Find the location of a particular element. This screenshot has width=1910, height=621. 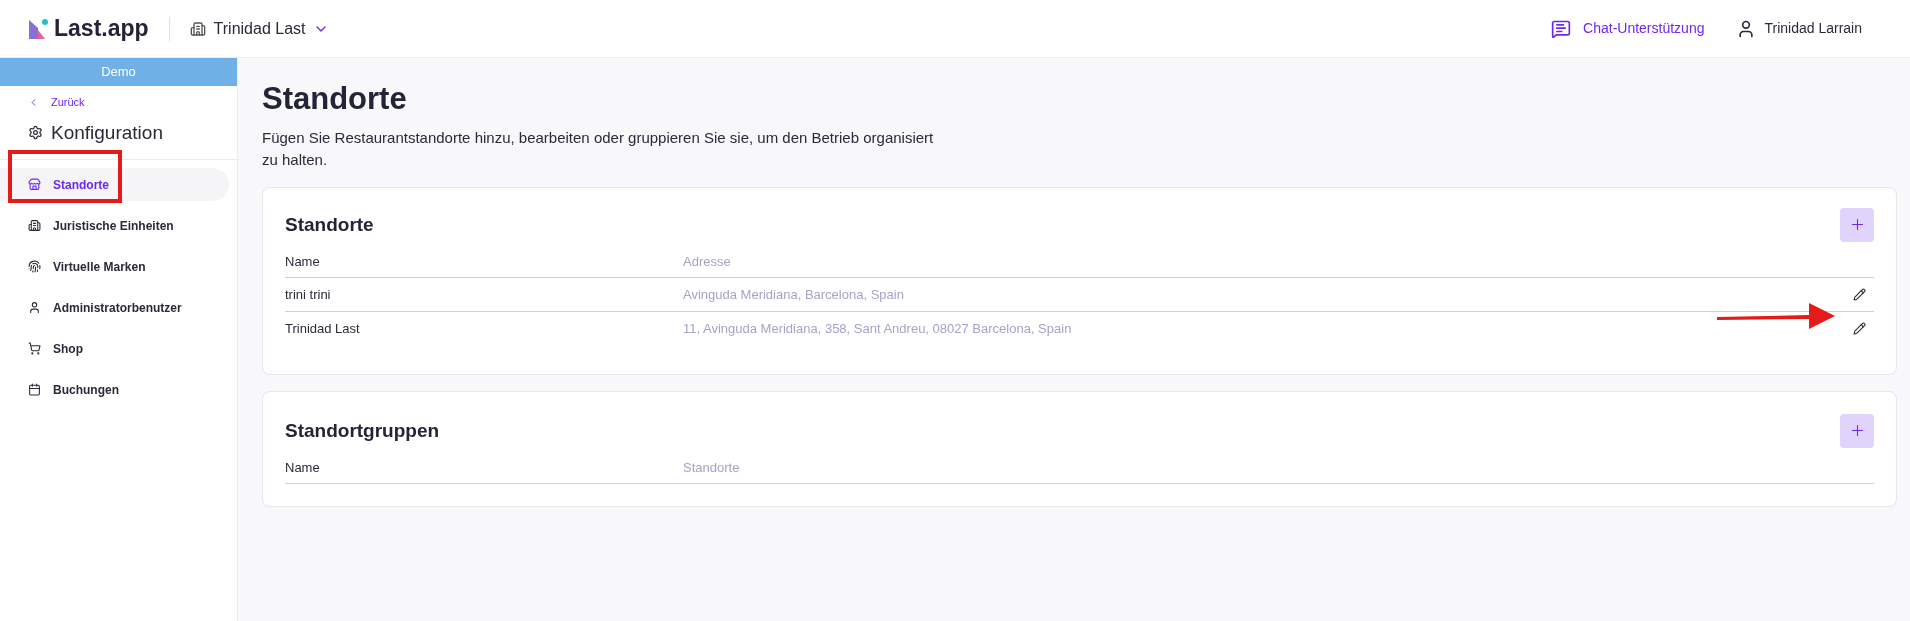

demo-banner: Demo is located at coordinates (118, 72).